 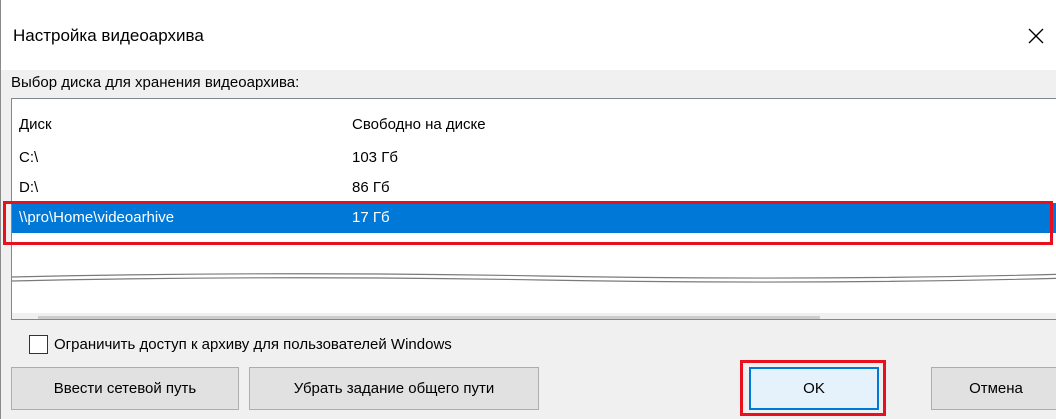 I want to click on list-row-network-selected: \\pro\Home\videoarhive 17 Гб, so click(x=534, y=218).